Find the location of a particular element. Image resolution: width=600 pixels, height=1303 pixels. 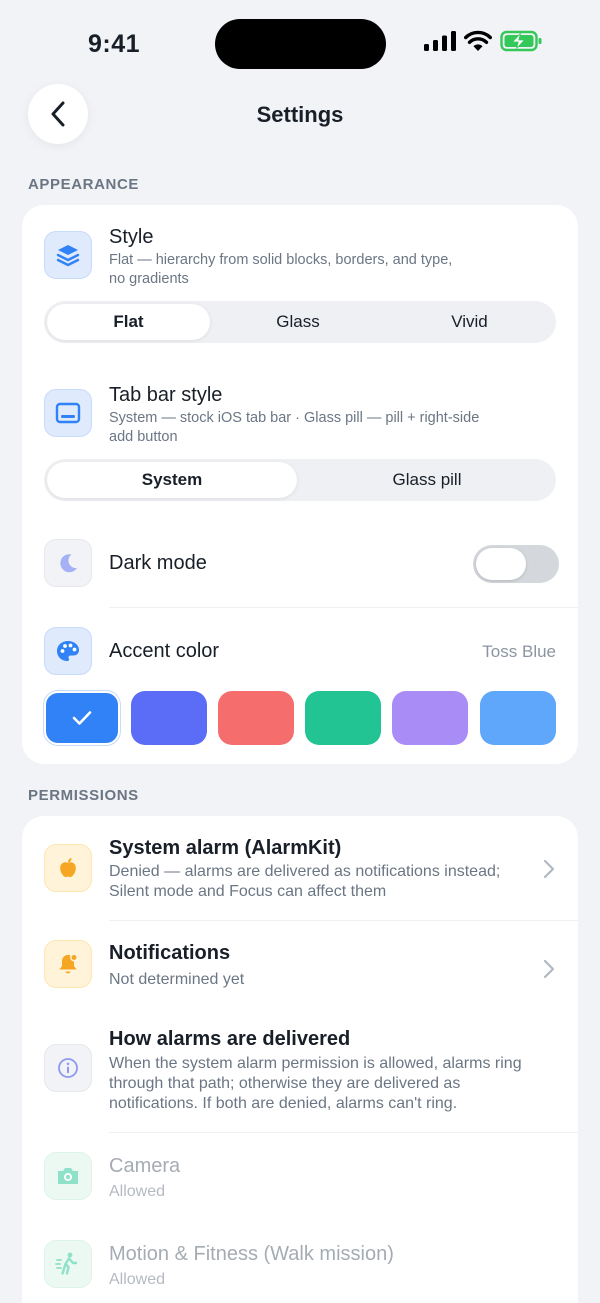

info-icon is located at coordinates (68, 1068).